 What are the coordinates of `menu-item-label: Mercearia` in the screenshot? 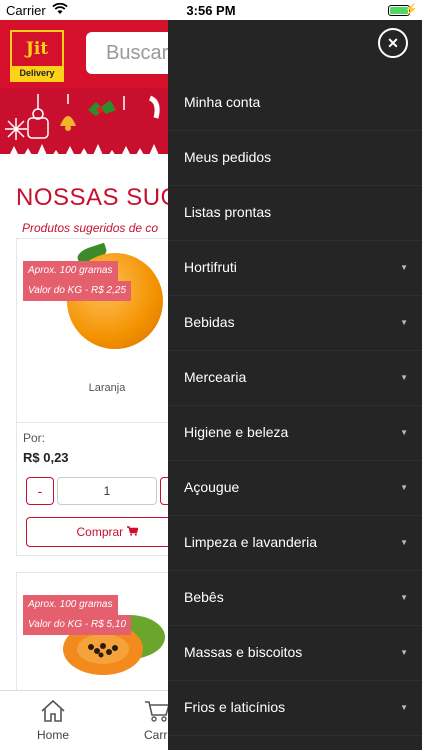 It's located at (215, 377).